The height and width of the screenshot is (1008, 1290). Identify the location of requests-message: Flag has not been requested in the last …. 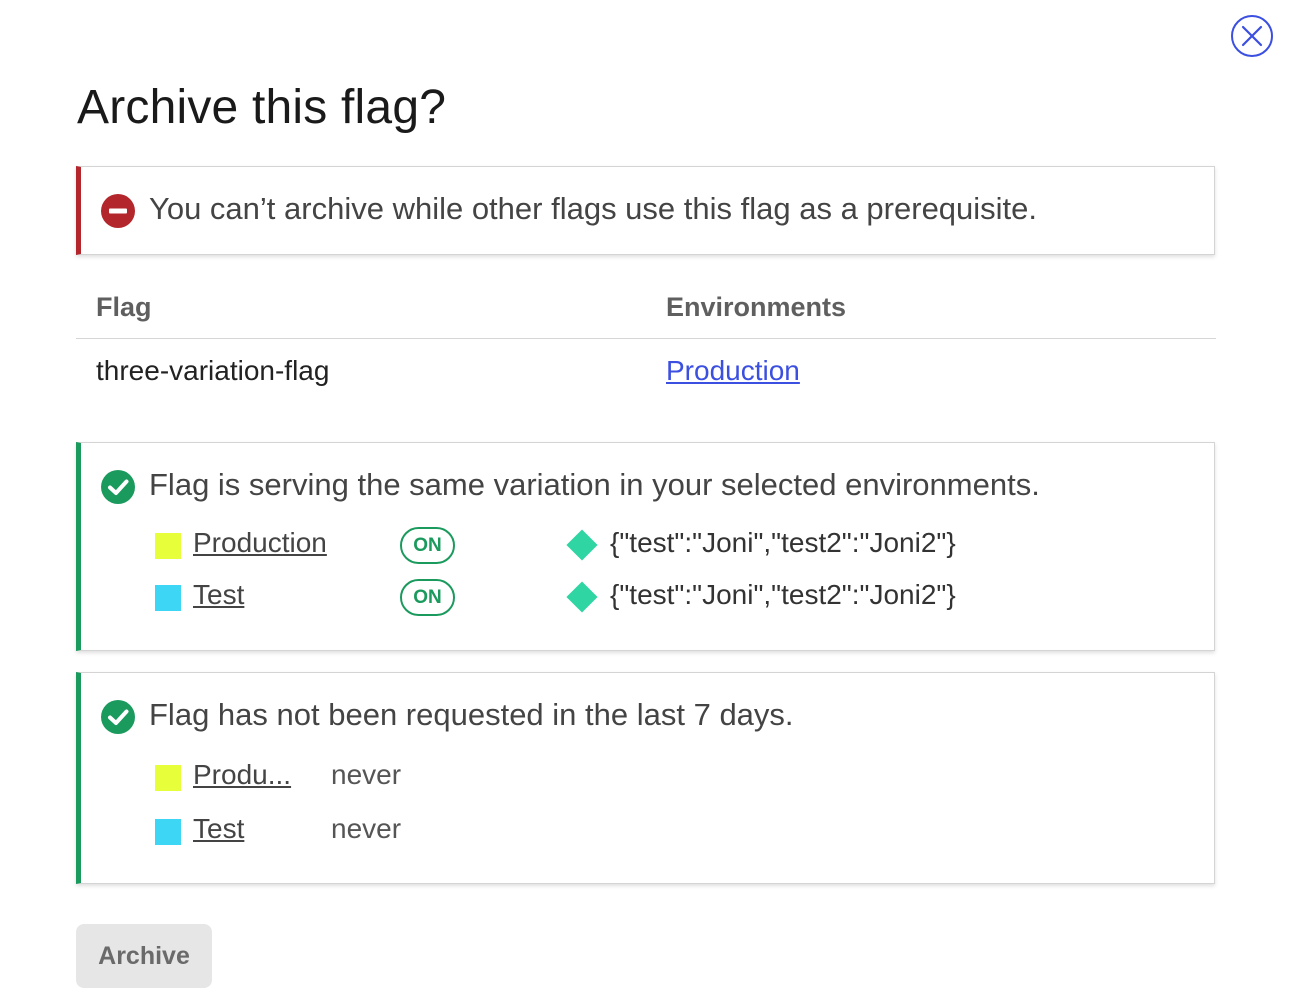
(471, 714).